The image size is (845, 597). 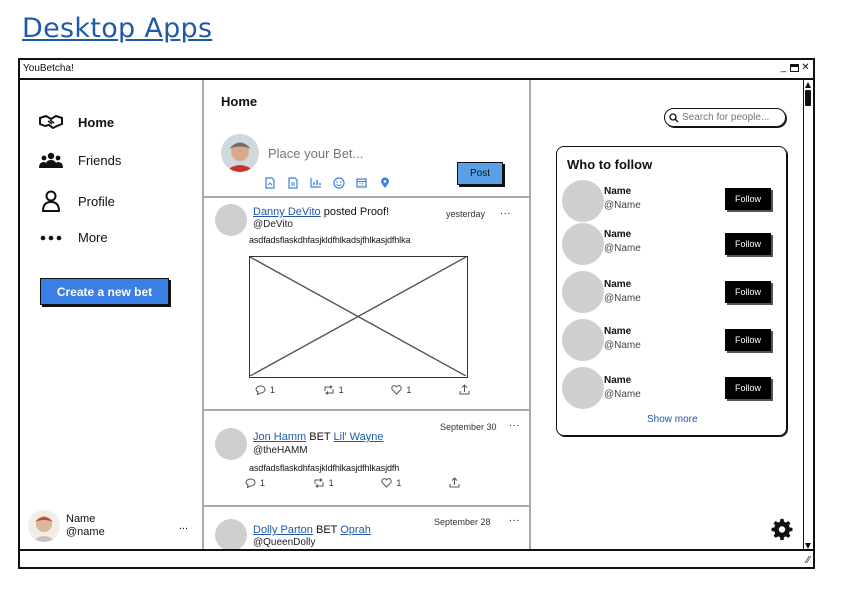 I want to click on panel-title: Who to follow, so click(x=610, y=164).